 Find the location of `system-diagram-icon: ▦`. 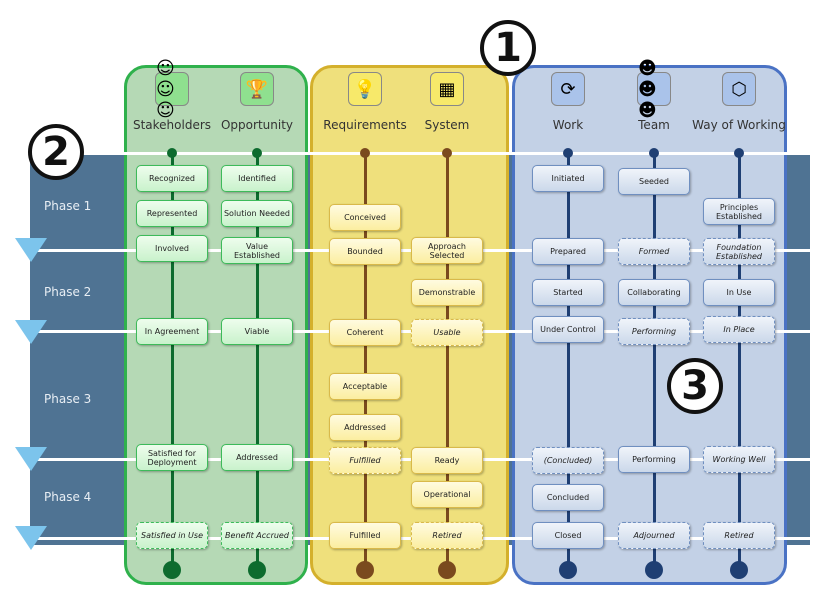

system-diagram-icon: ▦ is located at coordinates (447, 89).